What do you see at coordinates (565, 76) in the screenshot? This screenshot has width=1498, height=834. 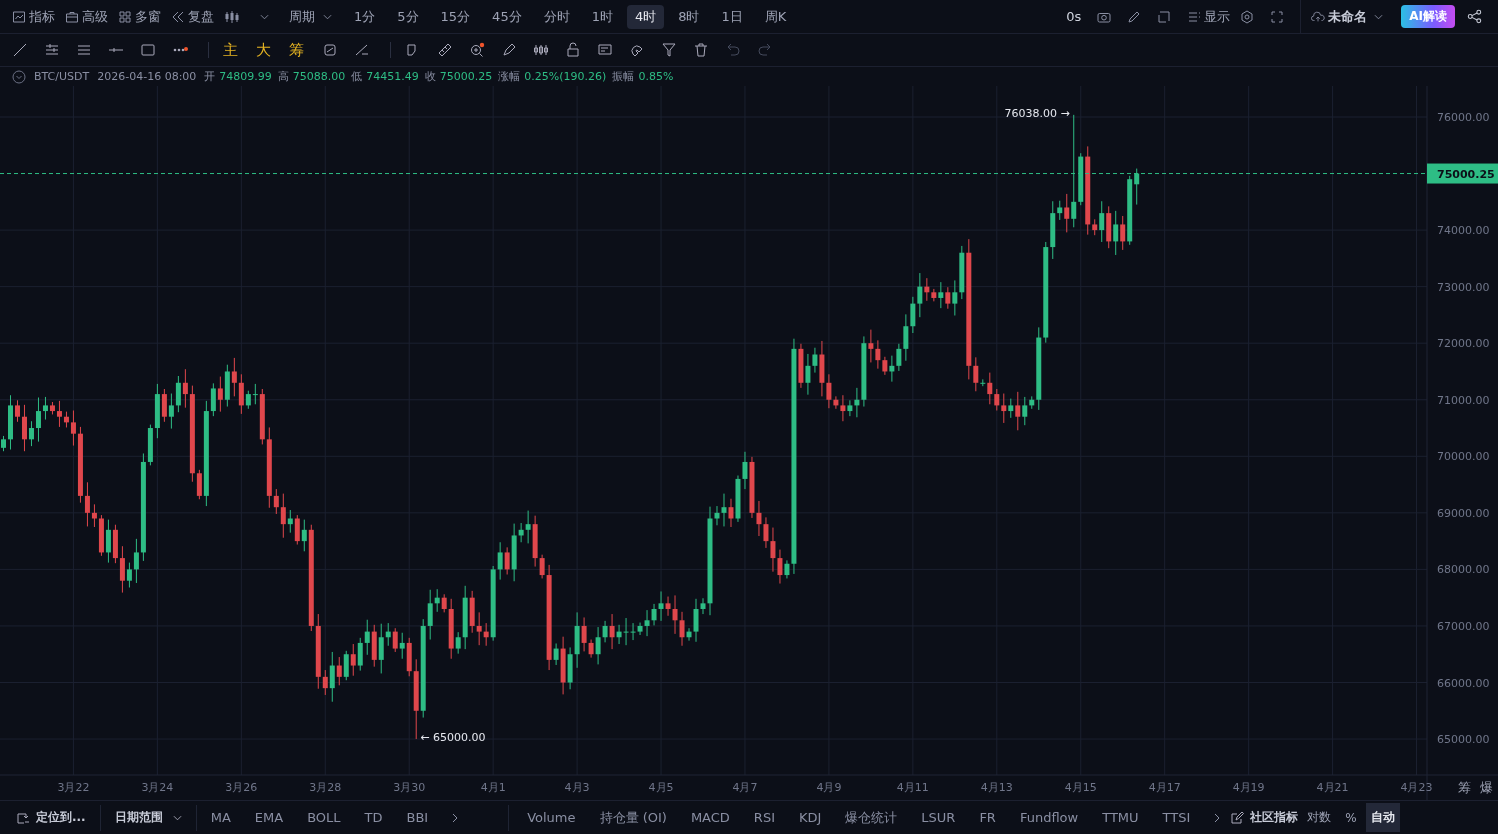 I see `field-value: 0.25%(190.26)` at bounding box center [565, 76].